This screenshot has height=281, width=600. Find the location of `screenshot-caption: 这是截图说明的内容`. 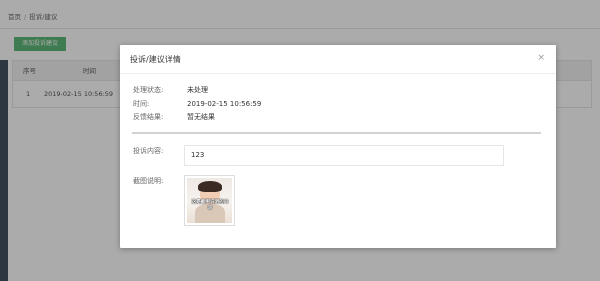

screenshot-caption: 这是截图说明的内容 is located at coordinates (210, 205).